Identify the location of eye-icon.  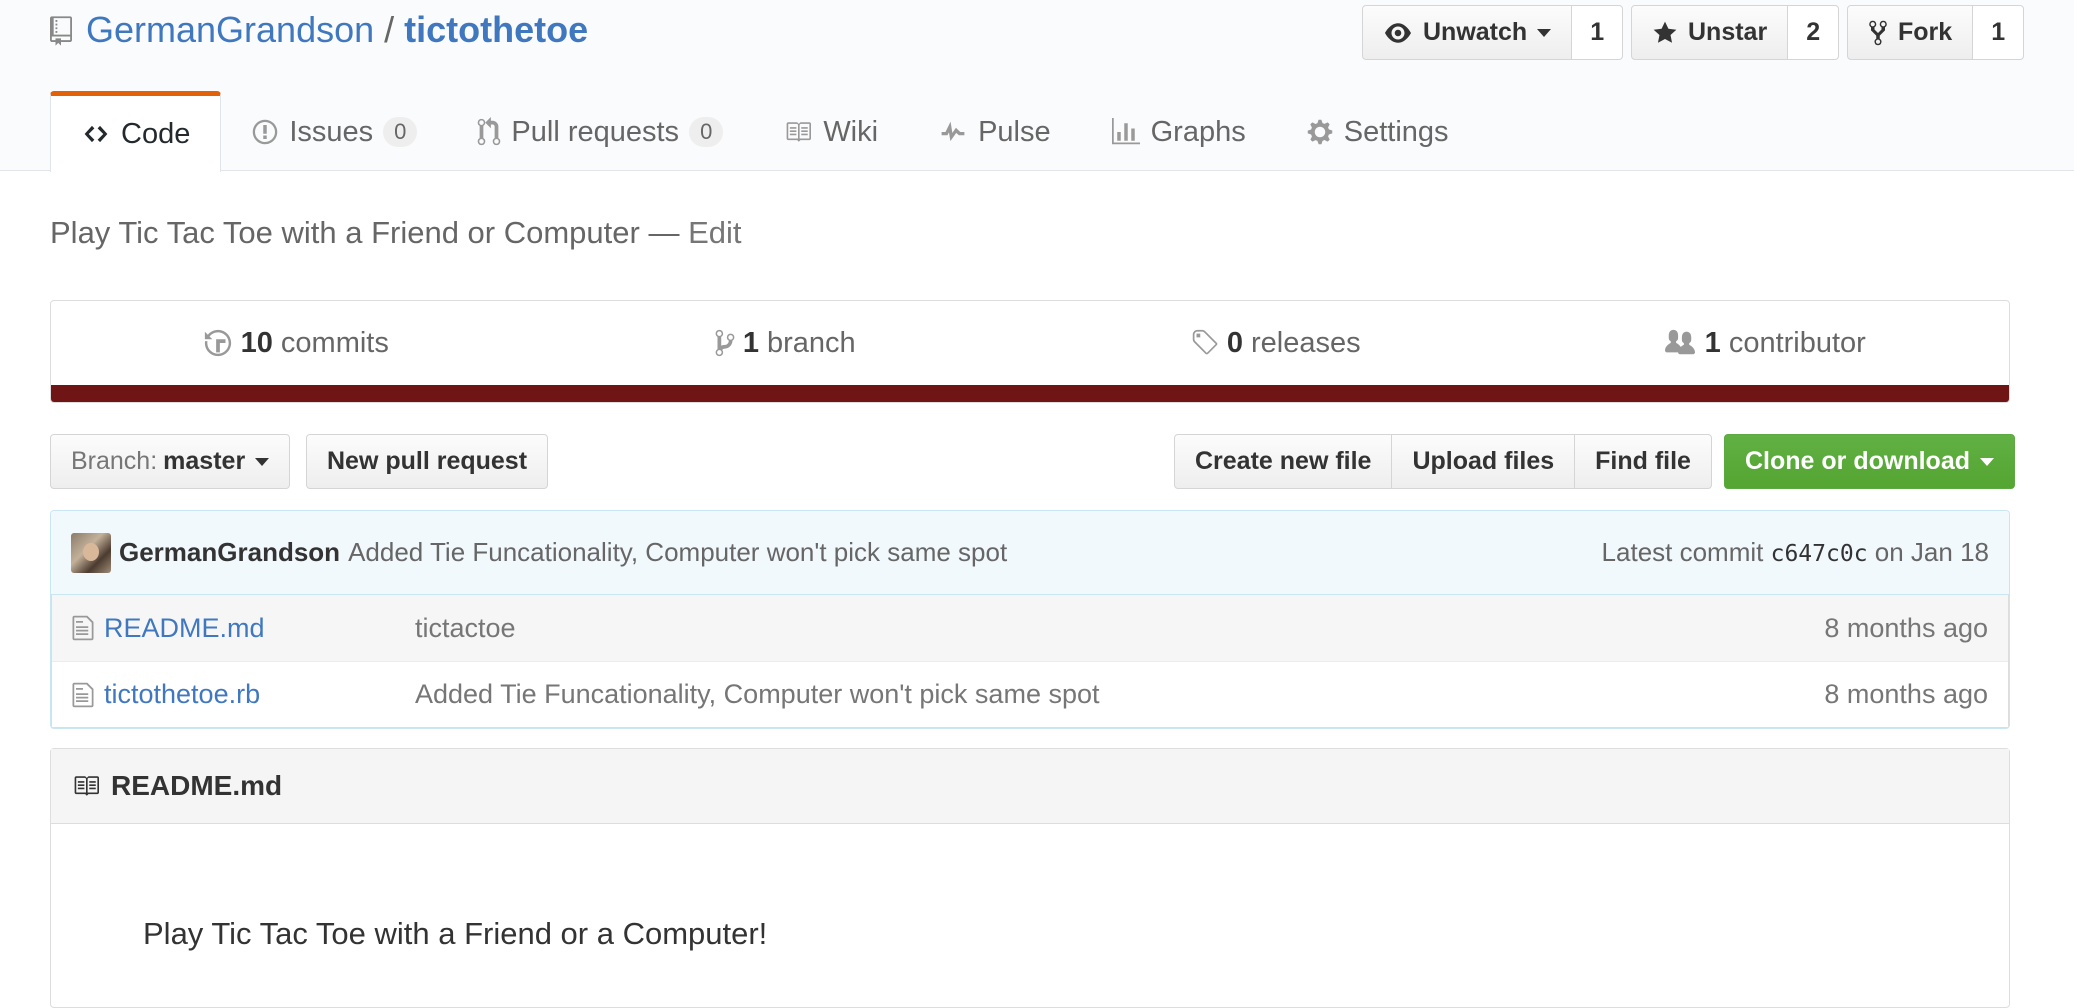
(1398, 32).